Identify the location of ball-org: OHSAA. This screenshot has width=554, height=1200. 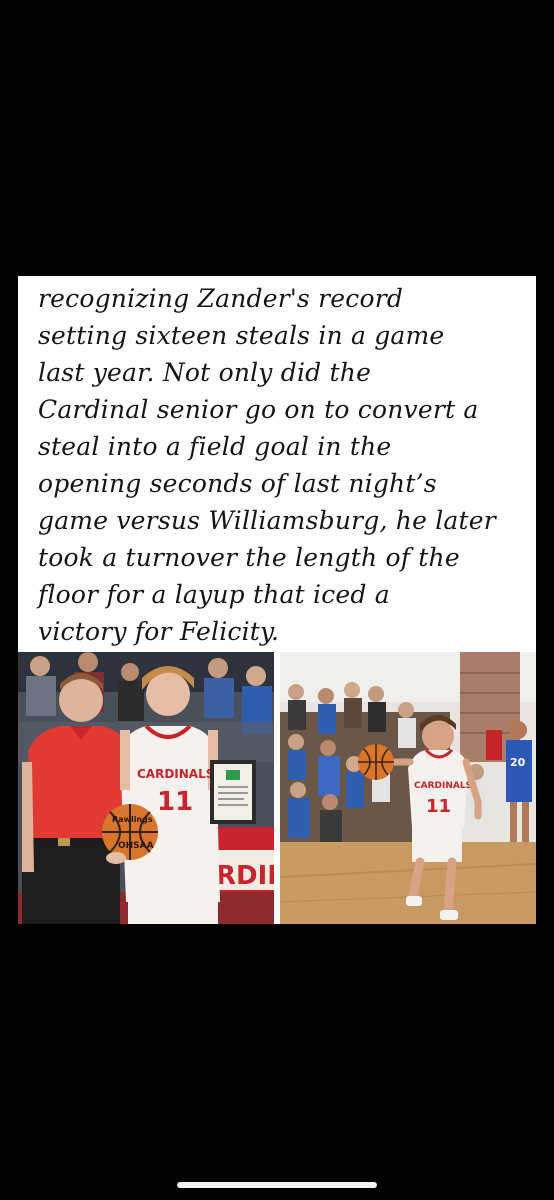
(136, 846).